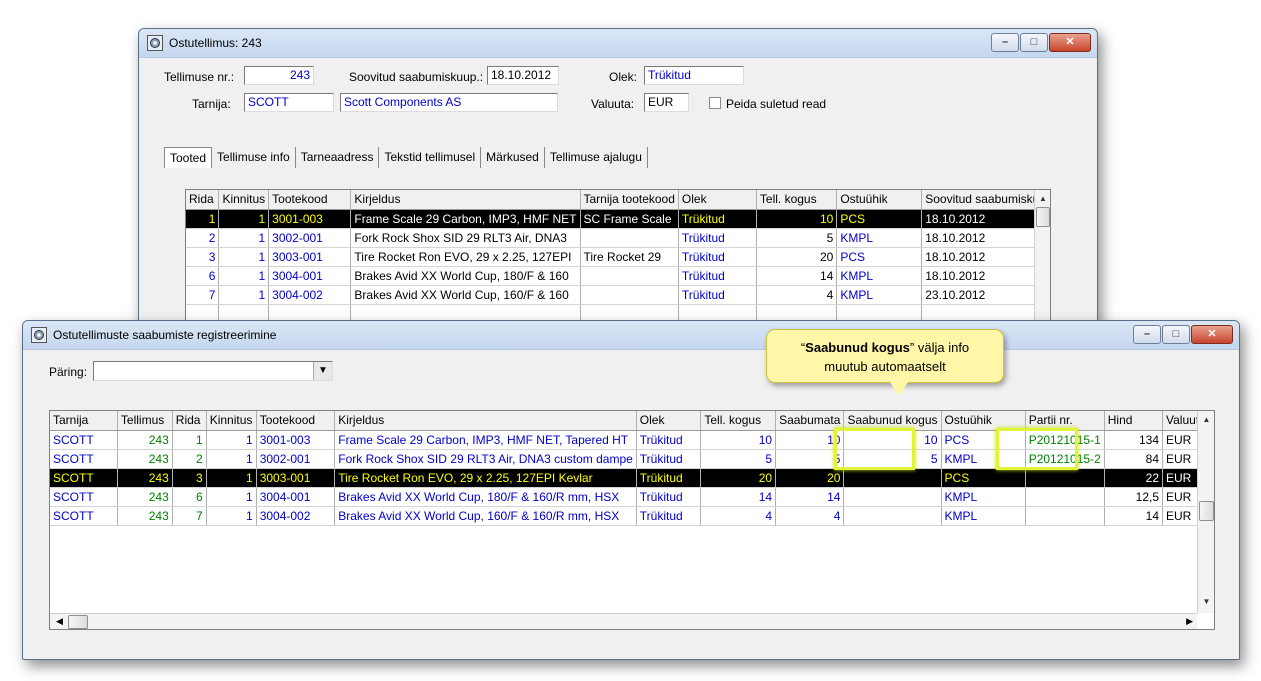 The width and height of the screenshot is (1261, 681). Describe the element at coordinates (322, 371) in the screenshot. I see `chevron-down-icon: ▼` at that location.